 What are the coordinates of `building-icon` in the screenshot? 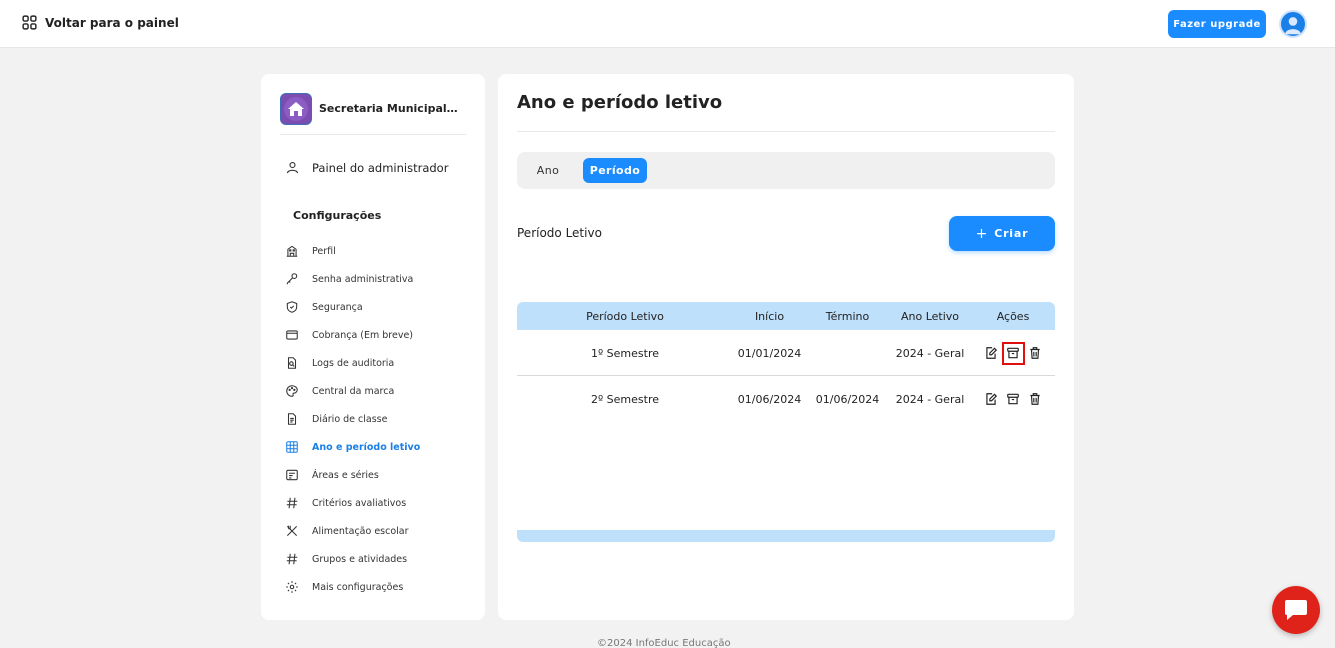 It's located at (292, 251).